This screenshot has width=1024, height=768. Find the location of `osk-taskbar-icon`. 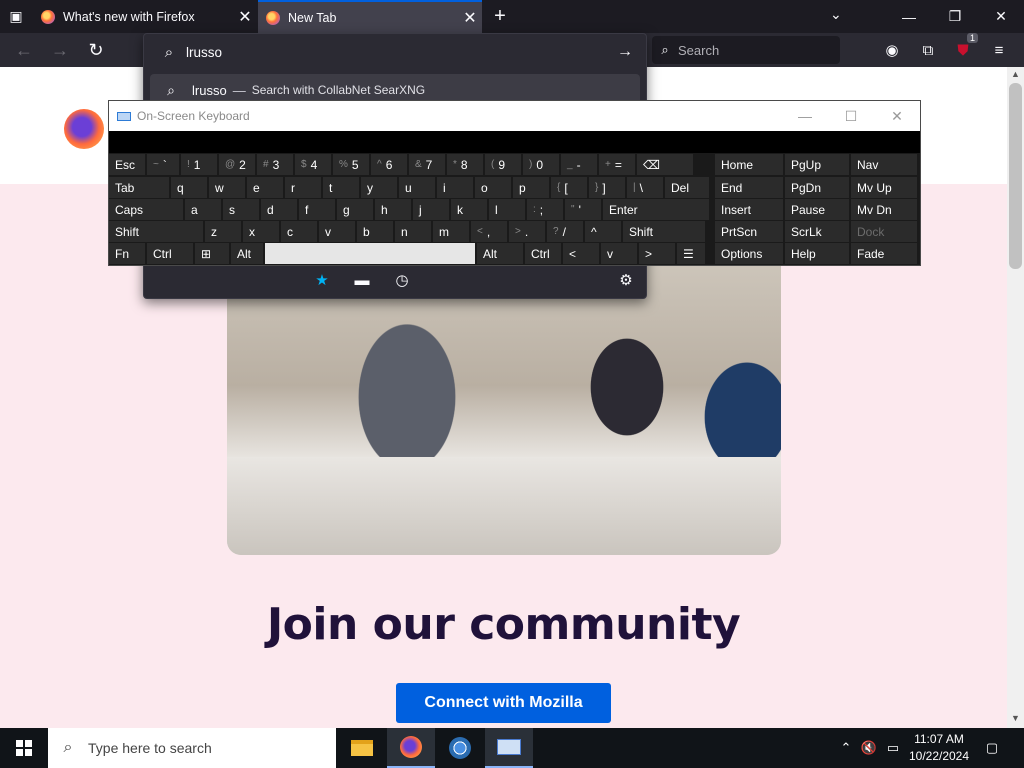

osk-taskbar-icon is located at coordinates (509, 748).